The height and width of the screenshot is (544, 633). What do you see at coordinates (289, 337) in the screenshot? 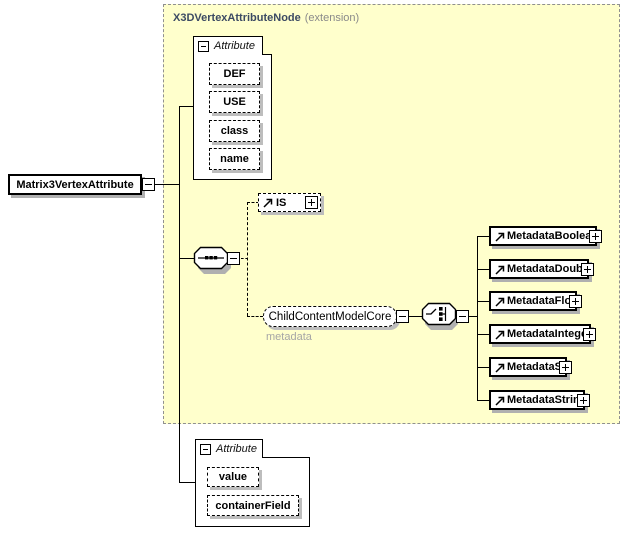
I see `group-annotation: metadata` at bounding box center [289, 337].